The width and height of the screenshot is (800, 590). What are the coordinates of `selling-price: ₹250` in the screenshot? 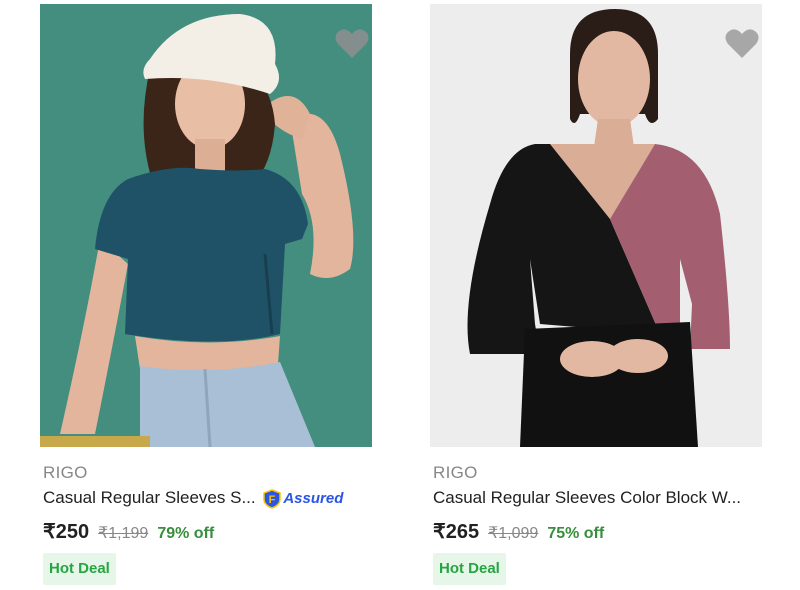 It's located at (66, 532).